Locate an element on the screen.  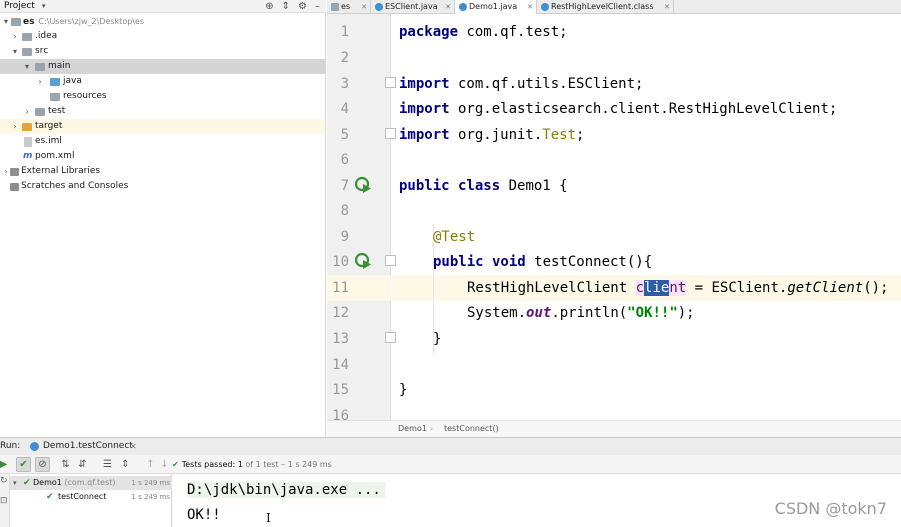
locate-icon: ⊕ is located at coordinates (269, 6).